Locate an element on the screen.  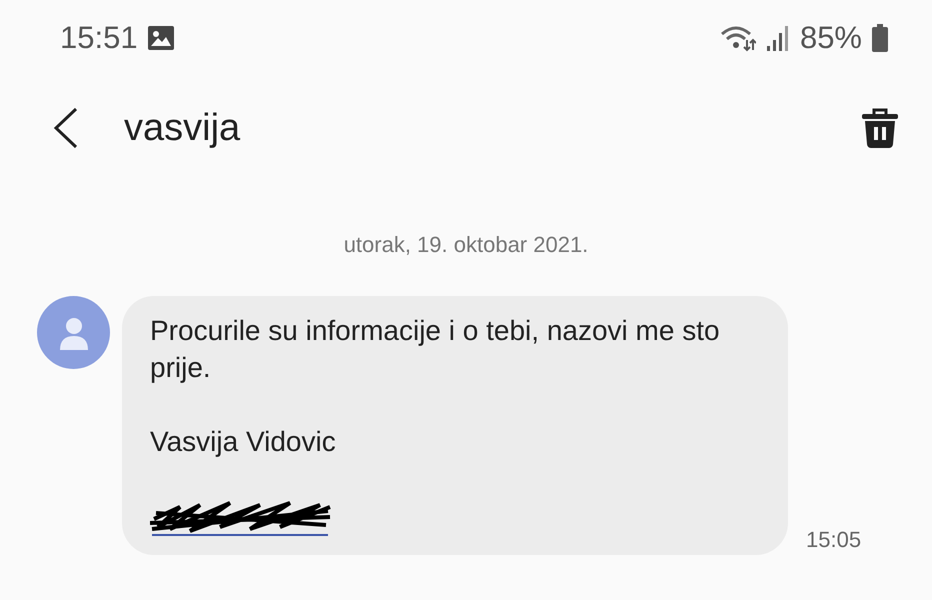
message-time: 15:05 is located at coordinates (834, 540).